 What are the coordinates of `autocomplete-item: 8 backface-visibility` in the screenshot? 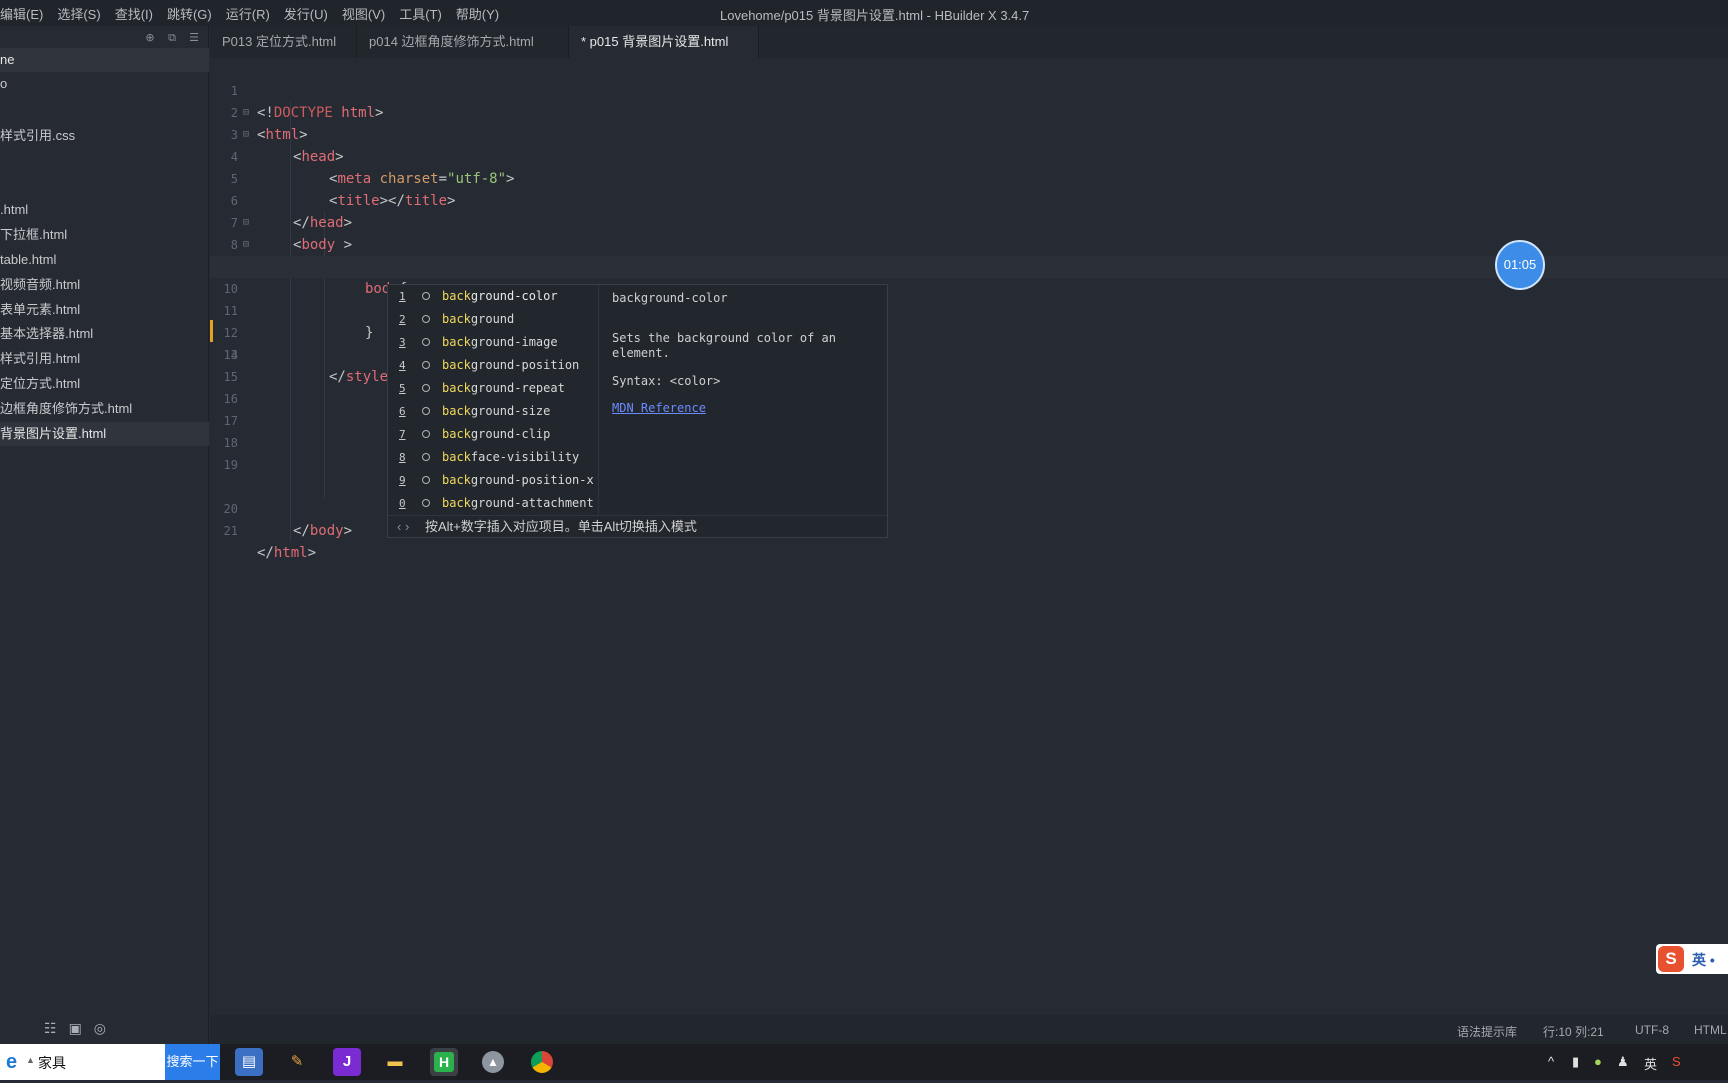 It's located at (493, 457).